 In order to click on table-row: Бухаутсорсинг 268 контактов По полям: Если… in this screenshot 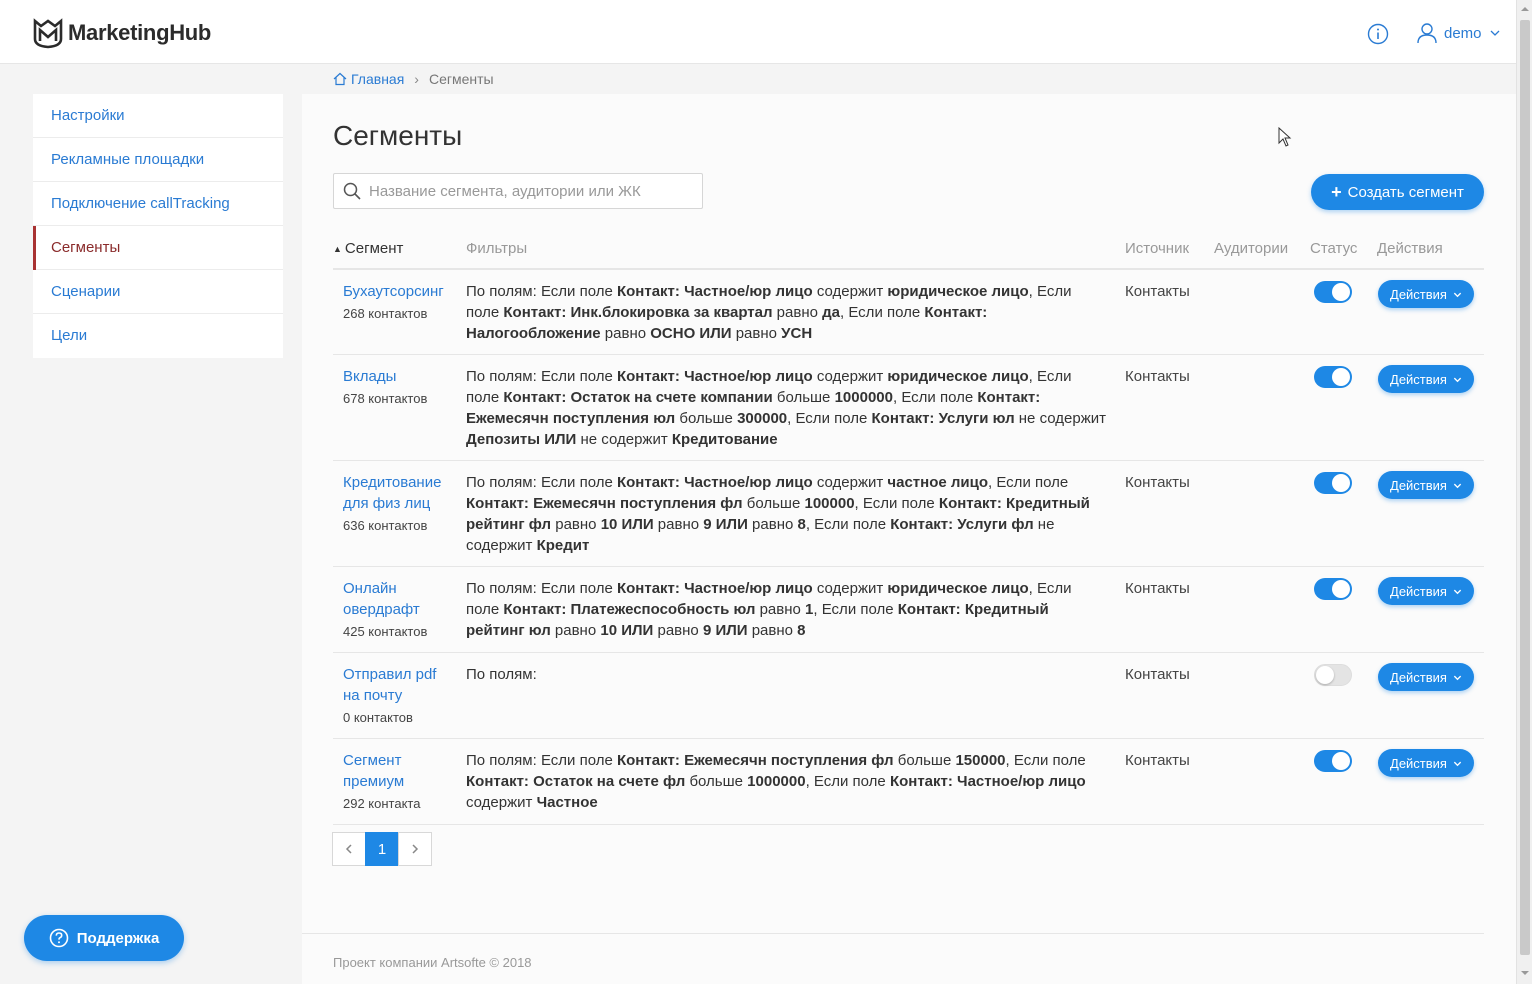, I will do `click(908, 312)`.